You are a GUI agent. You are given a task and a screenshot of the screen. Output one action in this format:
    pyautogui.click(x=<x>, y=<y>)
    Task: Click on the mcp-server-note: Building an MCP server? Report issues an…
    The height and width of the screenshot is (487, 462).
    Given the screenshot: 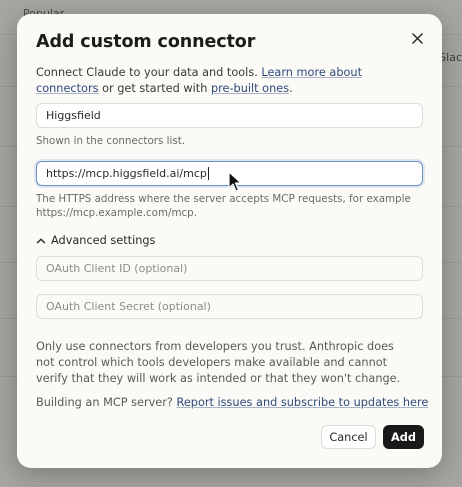 What is the action you would take?
    pyautogui.click(x=232, y=402)
    